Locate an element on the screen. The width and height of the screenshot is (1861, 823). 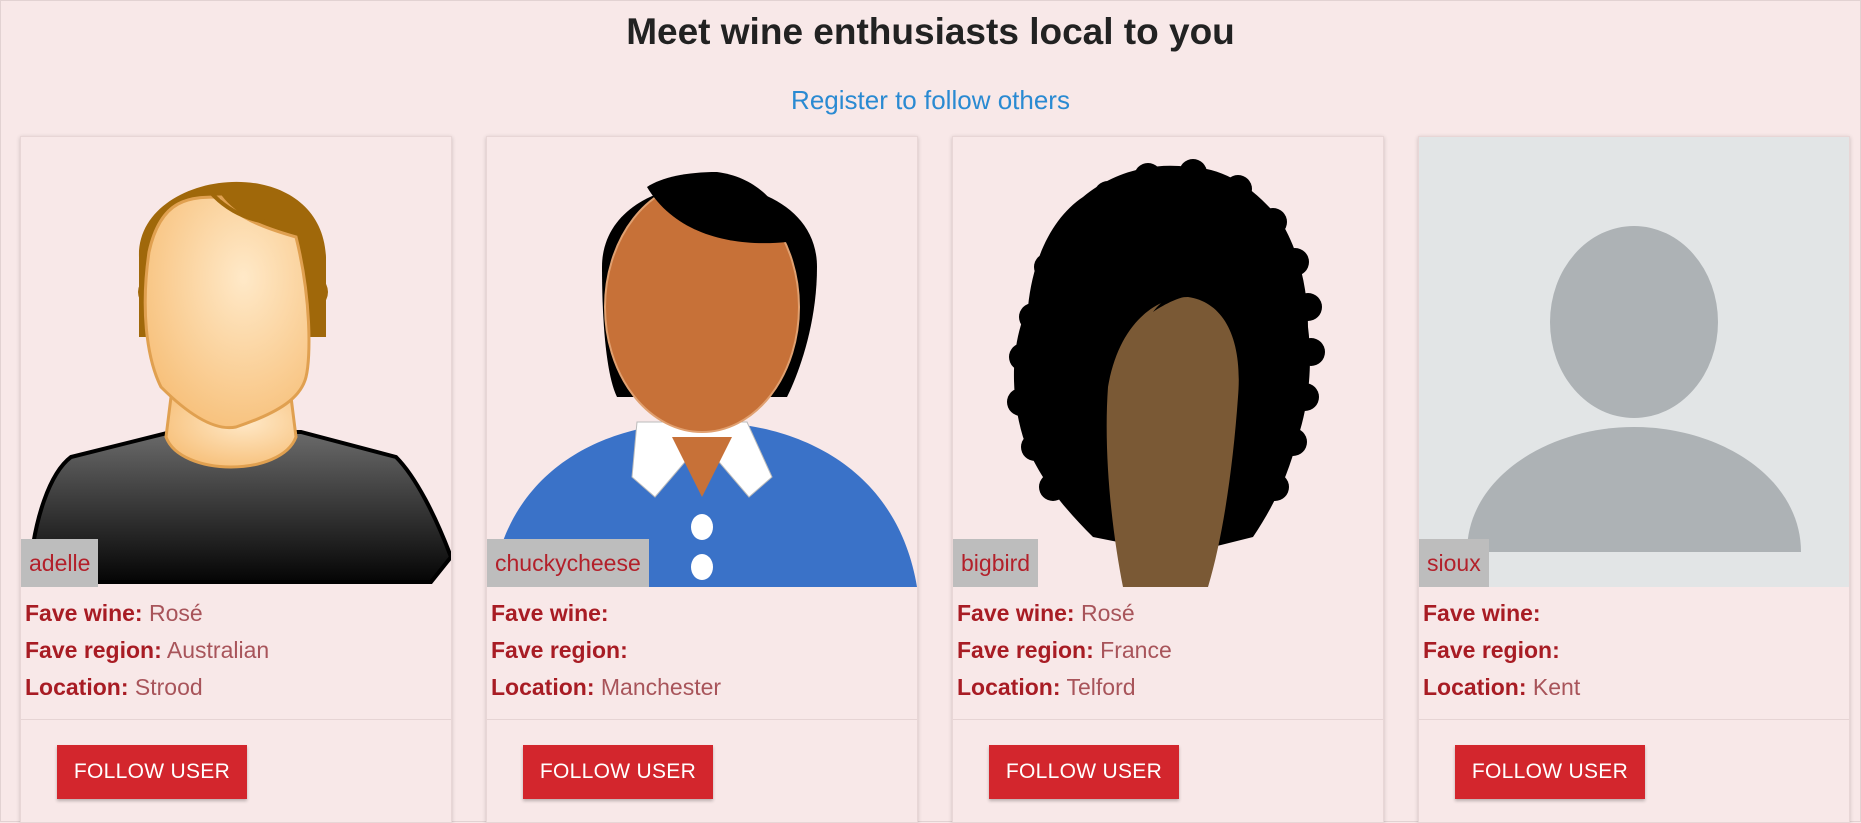
register-section: Register to follow others is located at coordinates (930, 100).